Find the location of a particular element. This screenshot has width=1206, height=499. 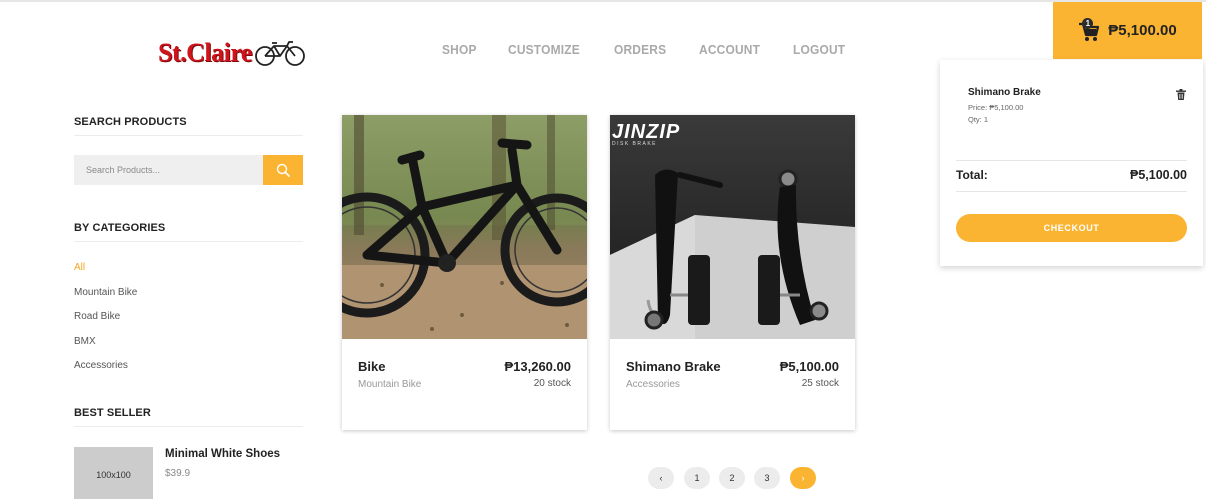

product-stock: 20 stock is located at coordinates (552, 383).